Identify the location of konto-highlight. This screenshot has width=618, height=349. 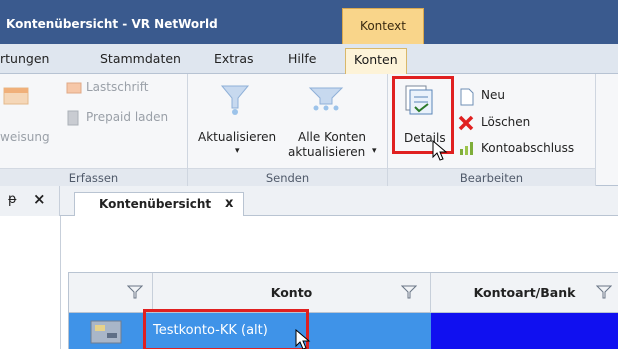
(226, 329).